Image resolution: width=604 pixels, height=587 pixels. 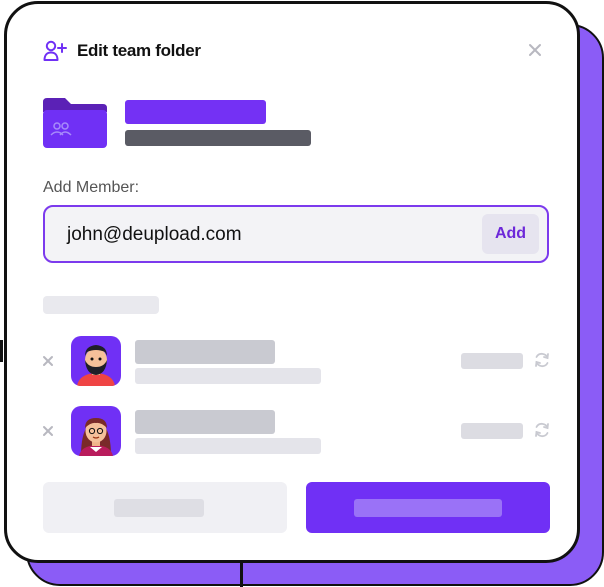 What do you see at coordinates (75, 123) in the screenshot?
I see `team-folder-icon` at bounding box center [75, 123].